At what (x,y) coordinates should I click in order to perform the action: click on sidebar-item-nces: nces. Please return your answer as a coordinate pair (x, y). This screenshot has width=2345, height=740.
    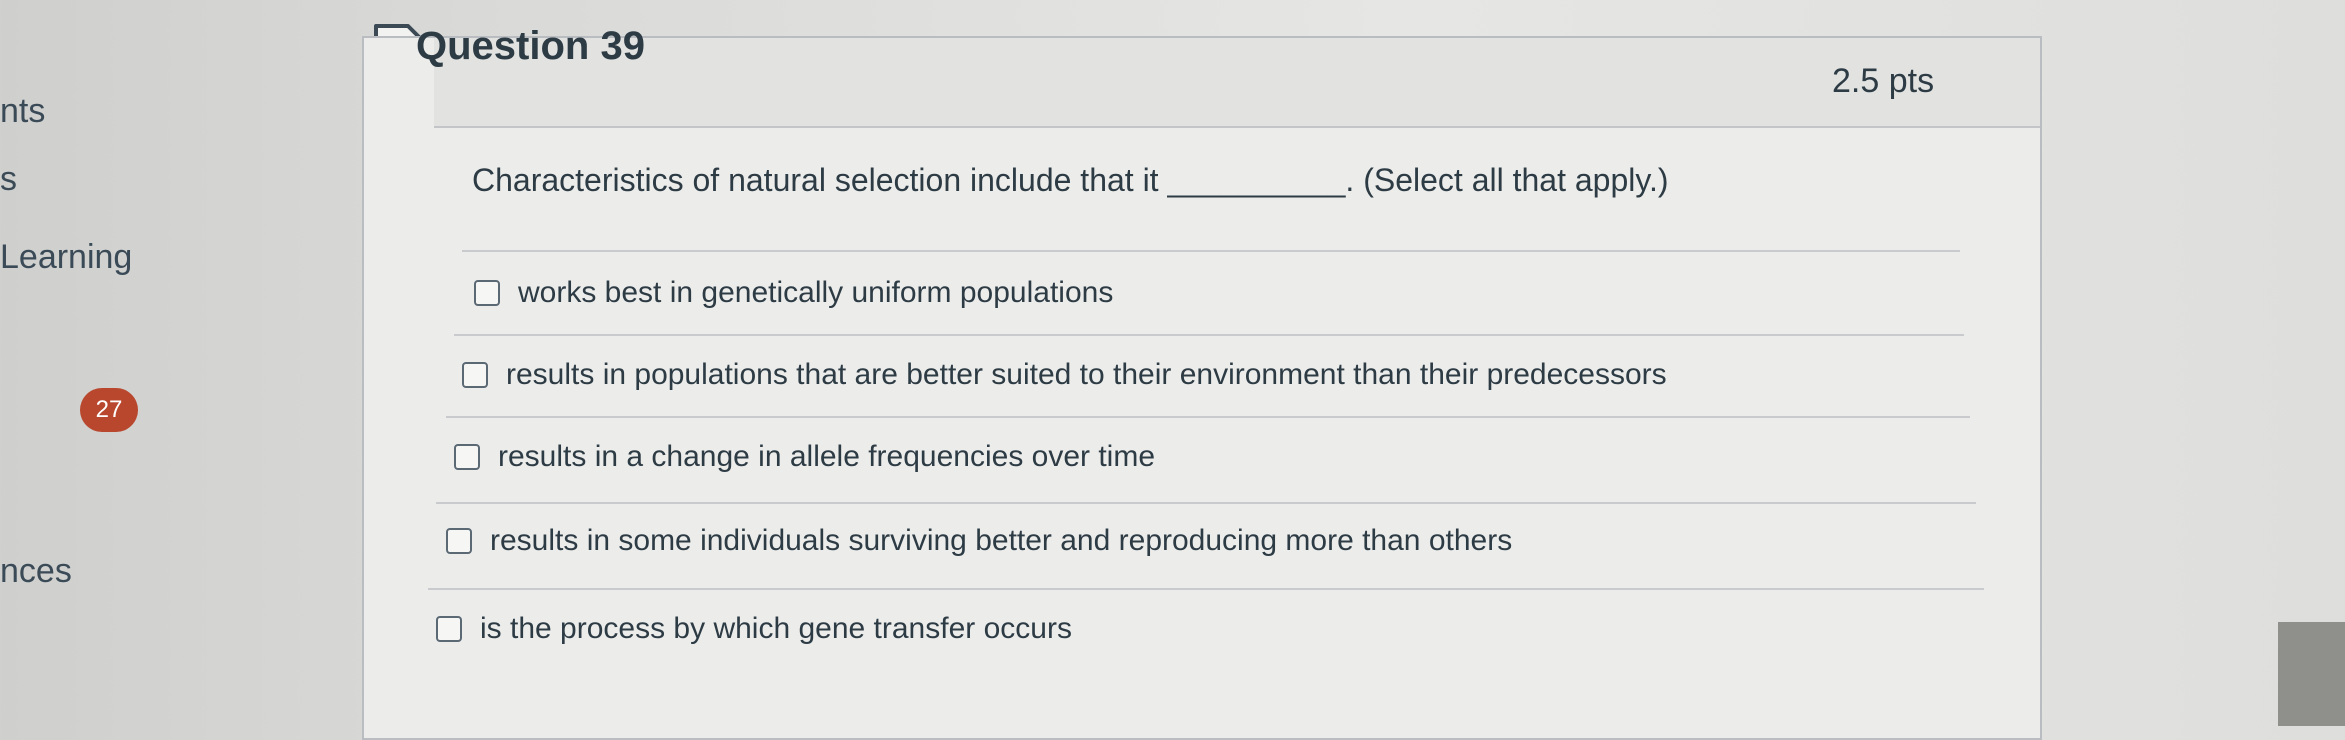
    Looking at the image, I should click on (36, 571).